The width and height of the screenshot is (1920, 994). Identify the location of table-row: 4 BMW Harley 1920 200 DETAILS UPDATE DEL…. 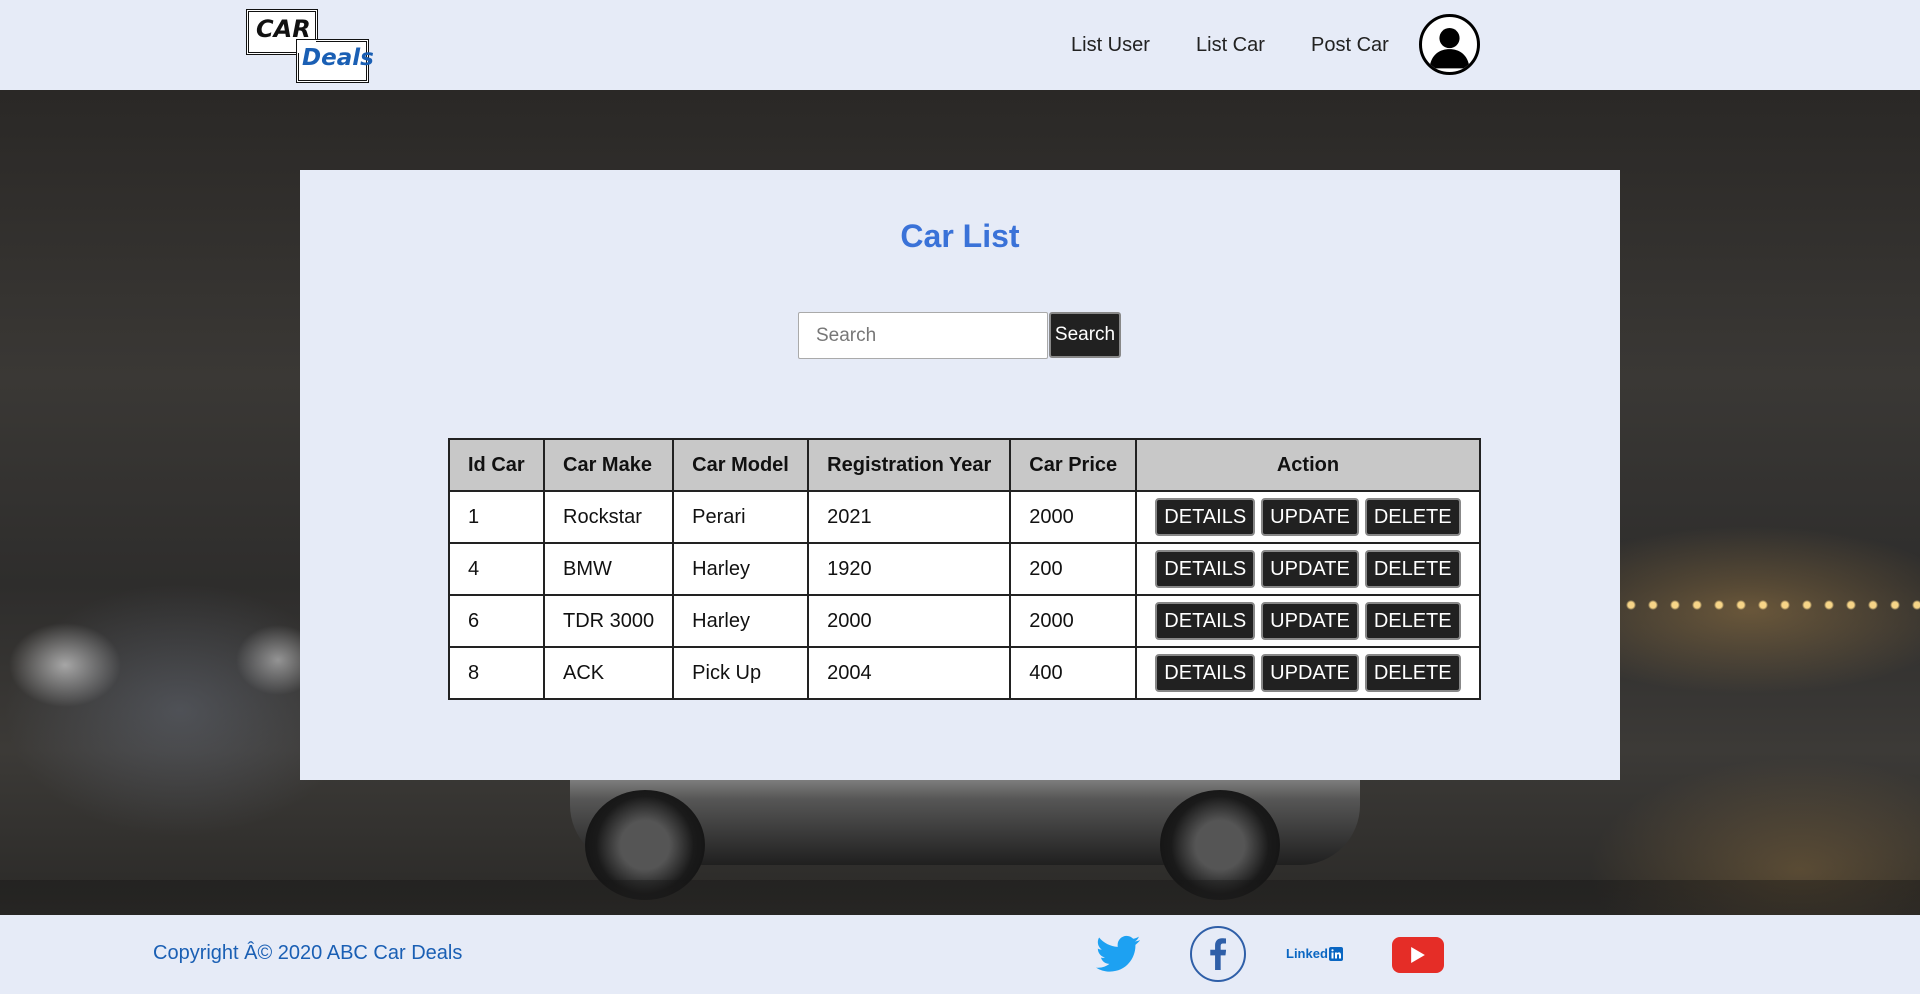
(964, 569).